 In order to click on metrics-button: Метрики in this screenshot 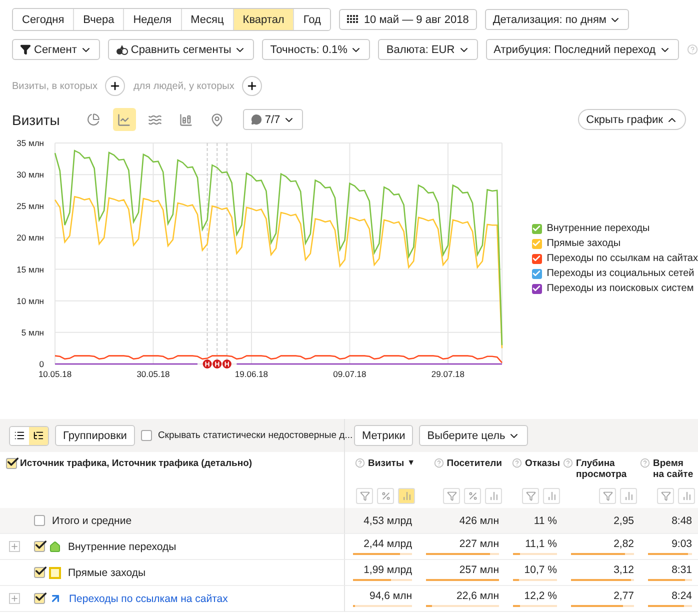, I will do `click(384, 435)`.